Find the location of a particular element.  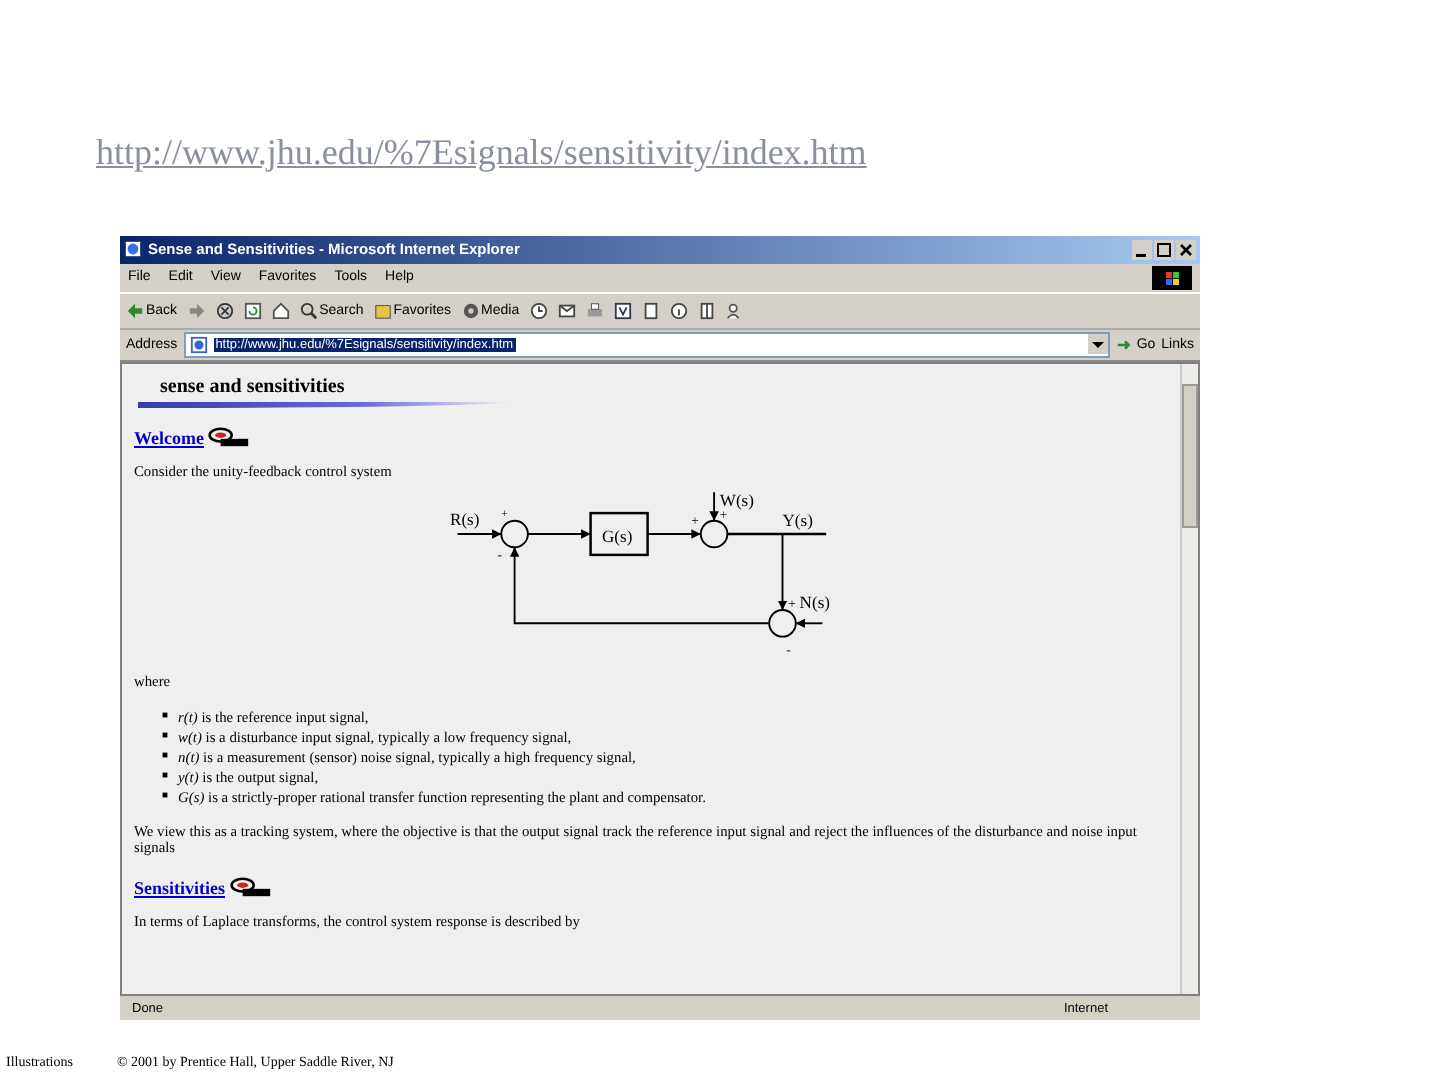

windows-logo-icon is located at coordinates (1172, 277).